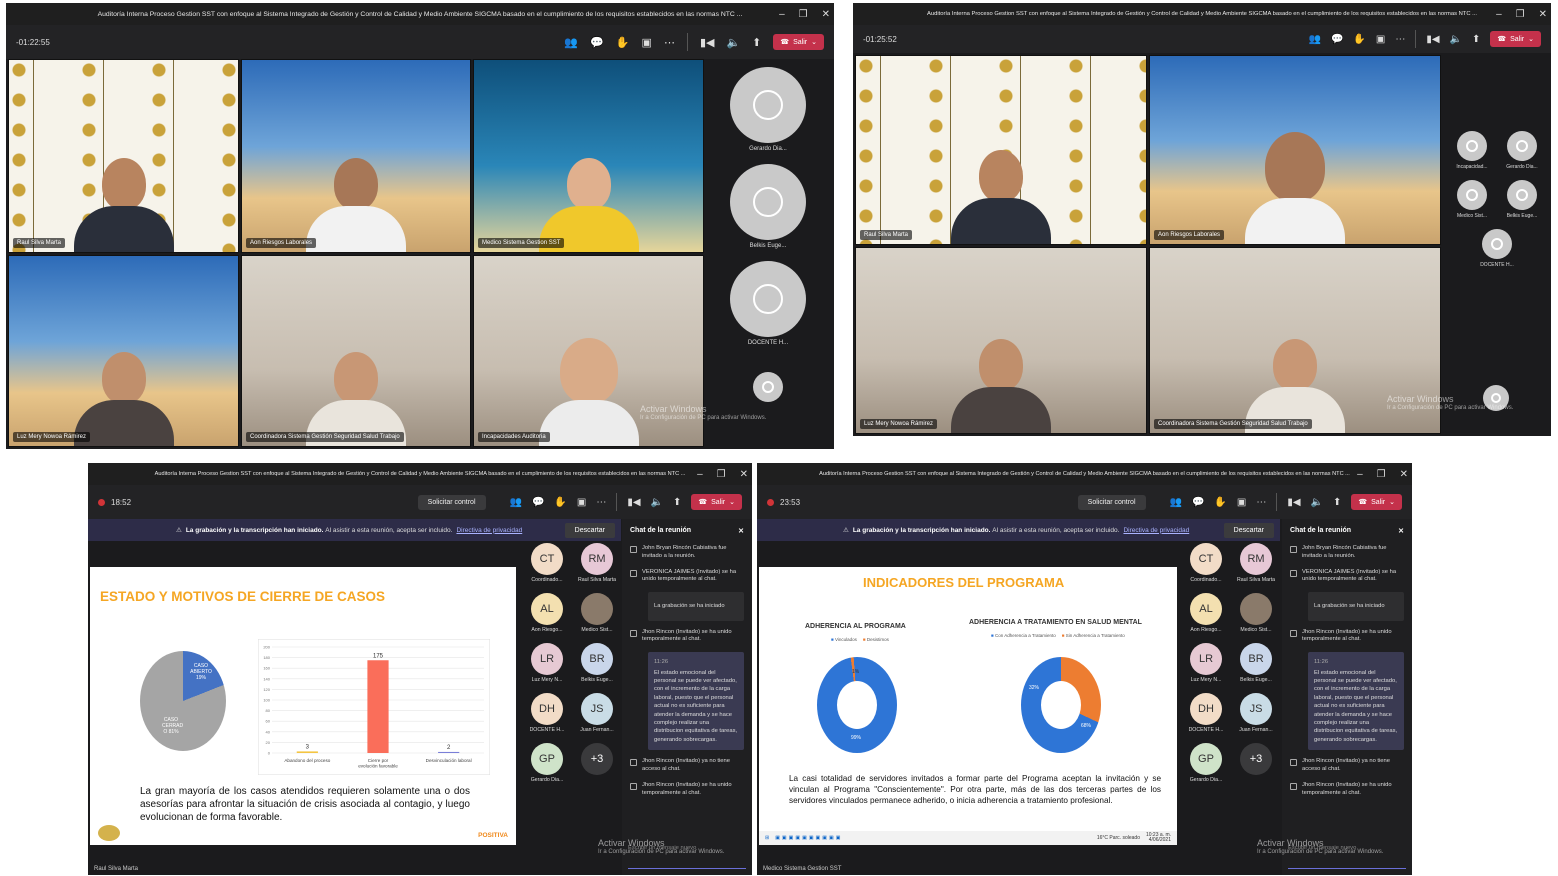  What do you see at coordinates (1321, 530) in the screenshot?
I see `chat-title: Chat de la reunión` at bounding box center [1321, 530].